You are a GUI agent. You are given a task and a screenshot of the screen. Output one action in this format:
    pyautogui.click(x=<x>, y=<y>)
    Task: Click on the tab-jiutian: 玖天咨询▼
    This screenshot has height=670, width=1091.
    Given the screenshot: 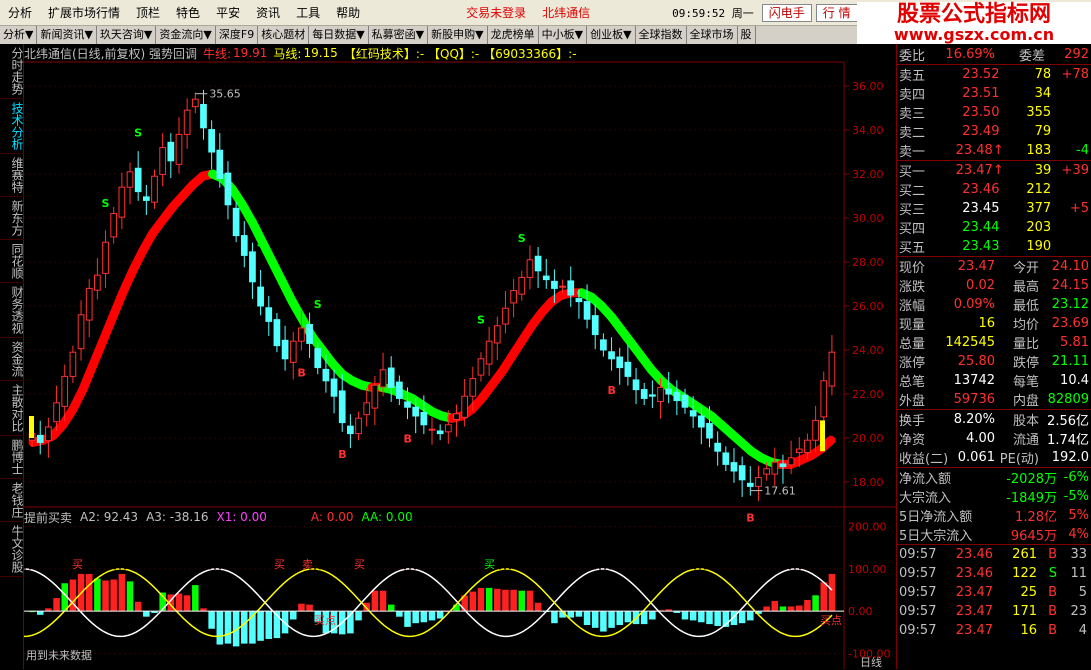 What is the action you would take?
    pyautogui.click(x=127, y=35)
    